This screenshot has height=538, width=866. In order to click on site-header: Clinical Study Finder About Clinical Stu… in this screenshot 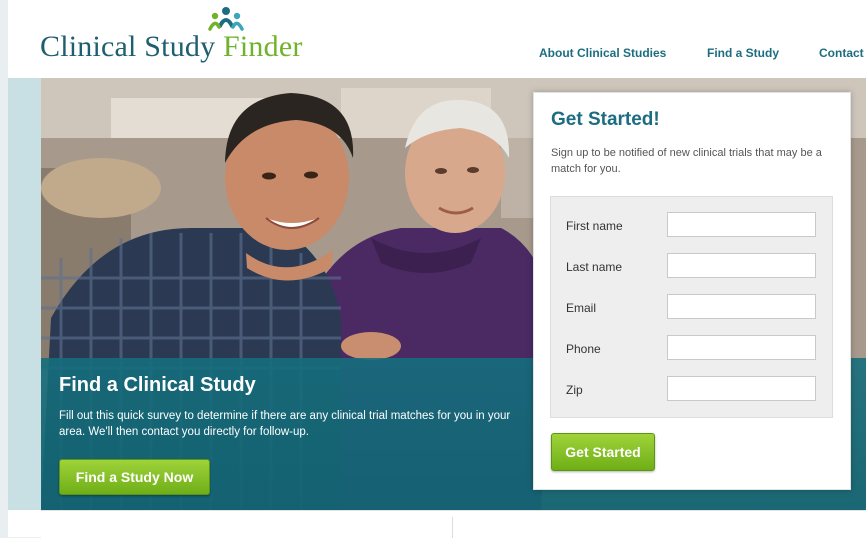, I will do `click(437, 39)`.